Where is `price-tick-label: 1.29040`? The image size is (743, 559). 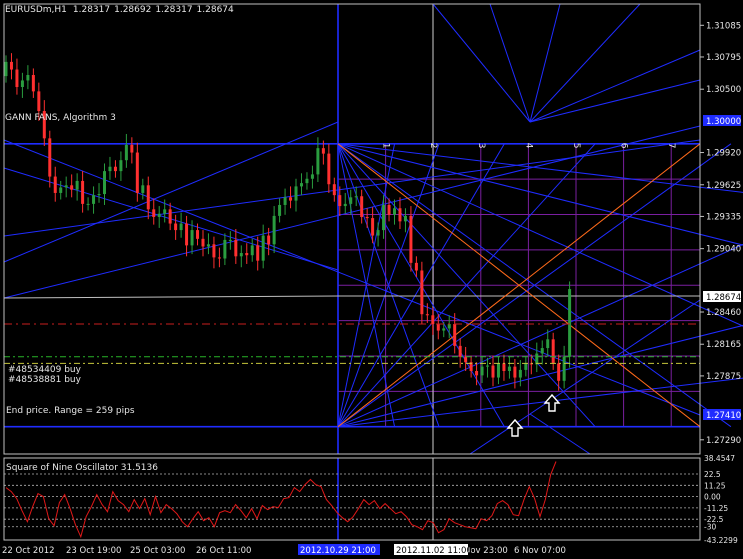 price-tick-label: 1.29040 is located at coordinates (723, 250).